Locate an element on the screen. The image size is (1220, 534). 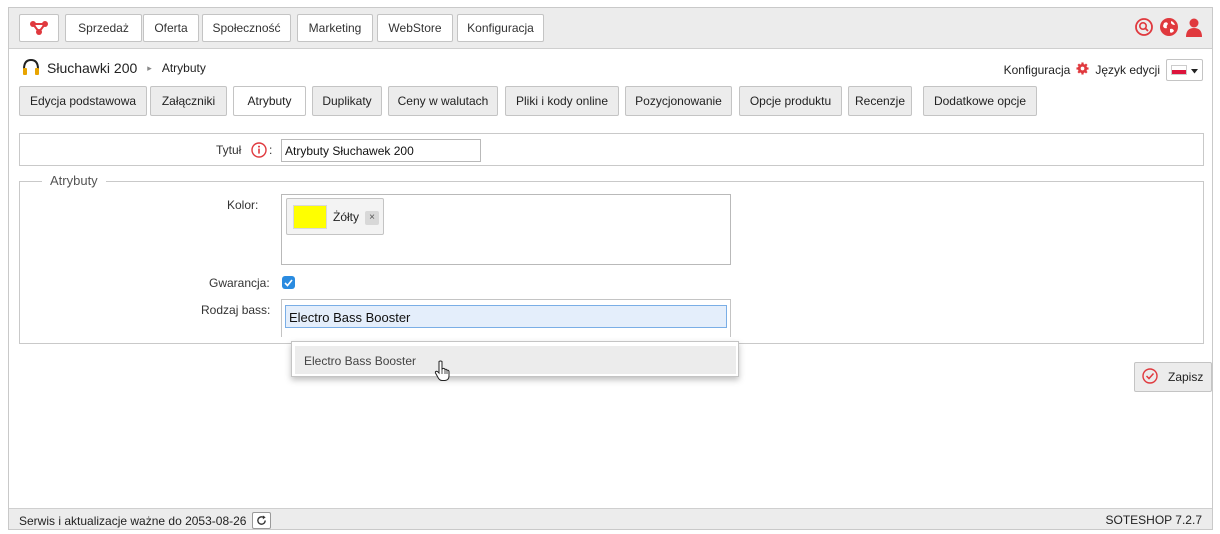
breadcrumb: Słuchawki 200 ▸ Atrybuty is located at coordinates (113, 68).